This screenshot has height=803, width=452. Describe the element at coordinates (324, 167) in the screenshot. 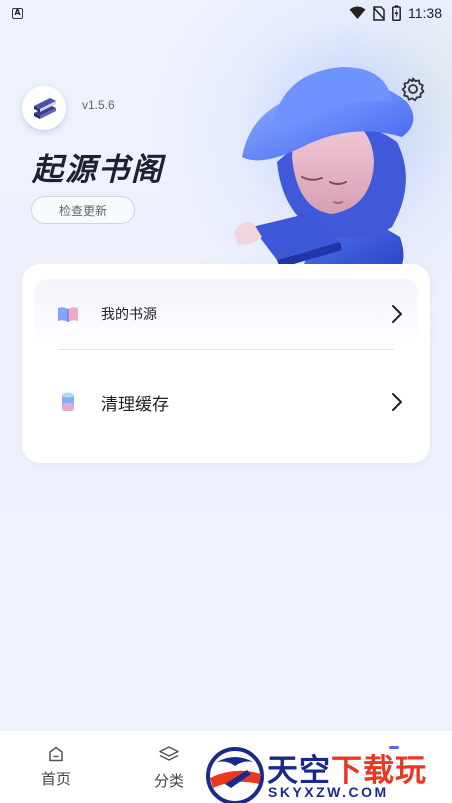

I see `reading-mascot-illustration` at that location.